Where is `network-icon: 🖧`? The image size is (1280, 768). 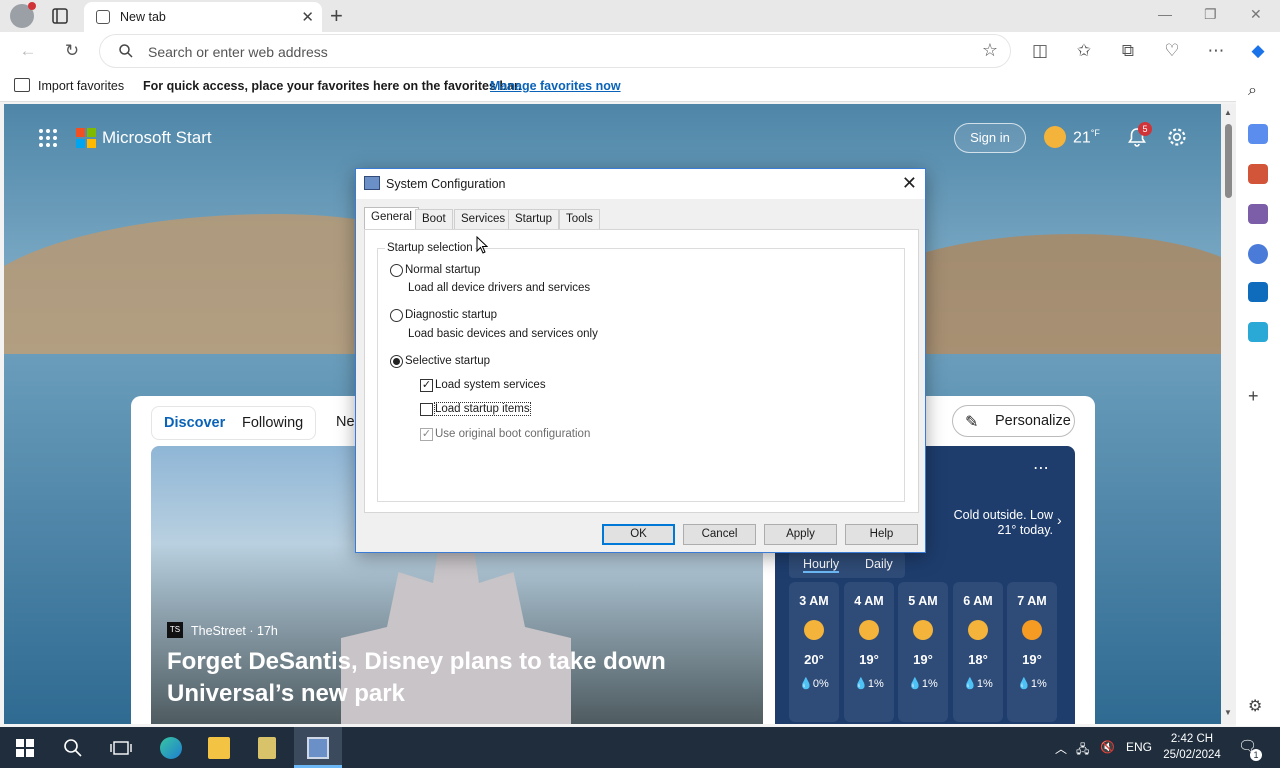
network-icon: 🖧 is located at coordinates (1082, 750).